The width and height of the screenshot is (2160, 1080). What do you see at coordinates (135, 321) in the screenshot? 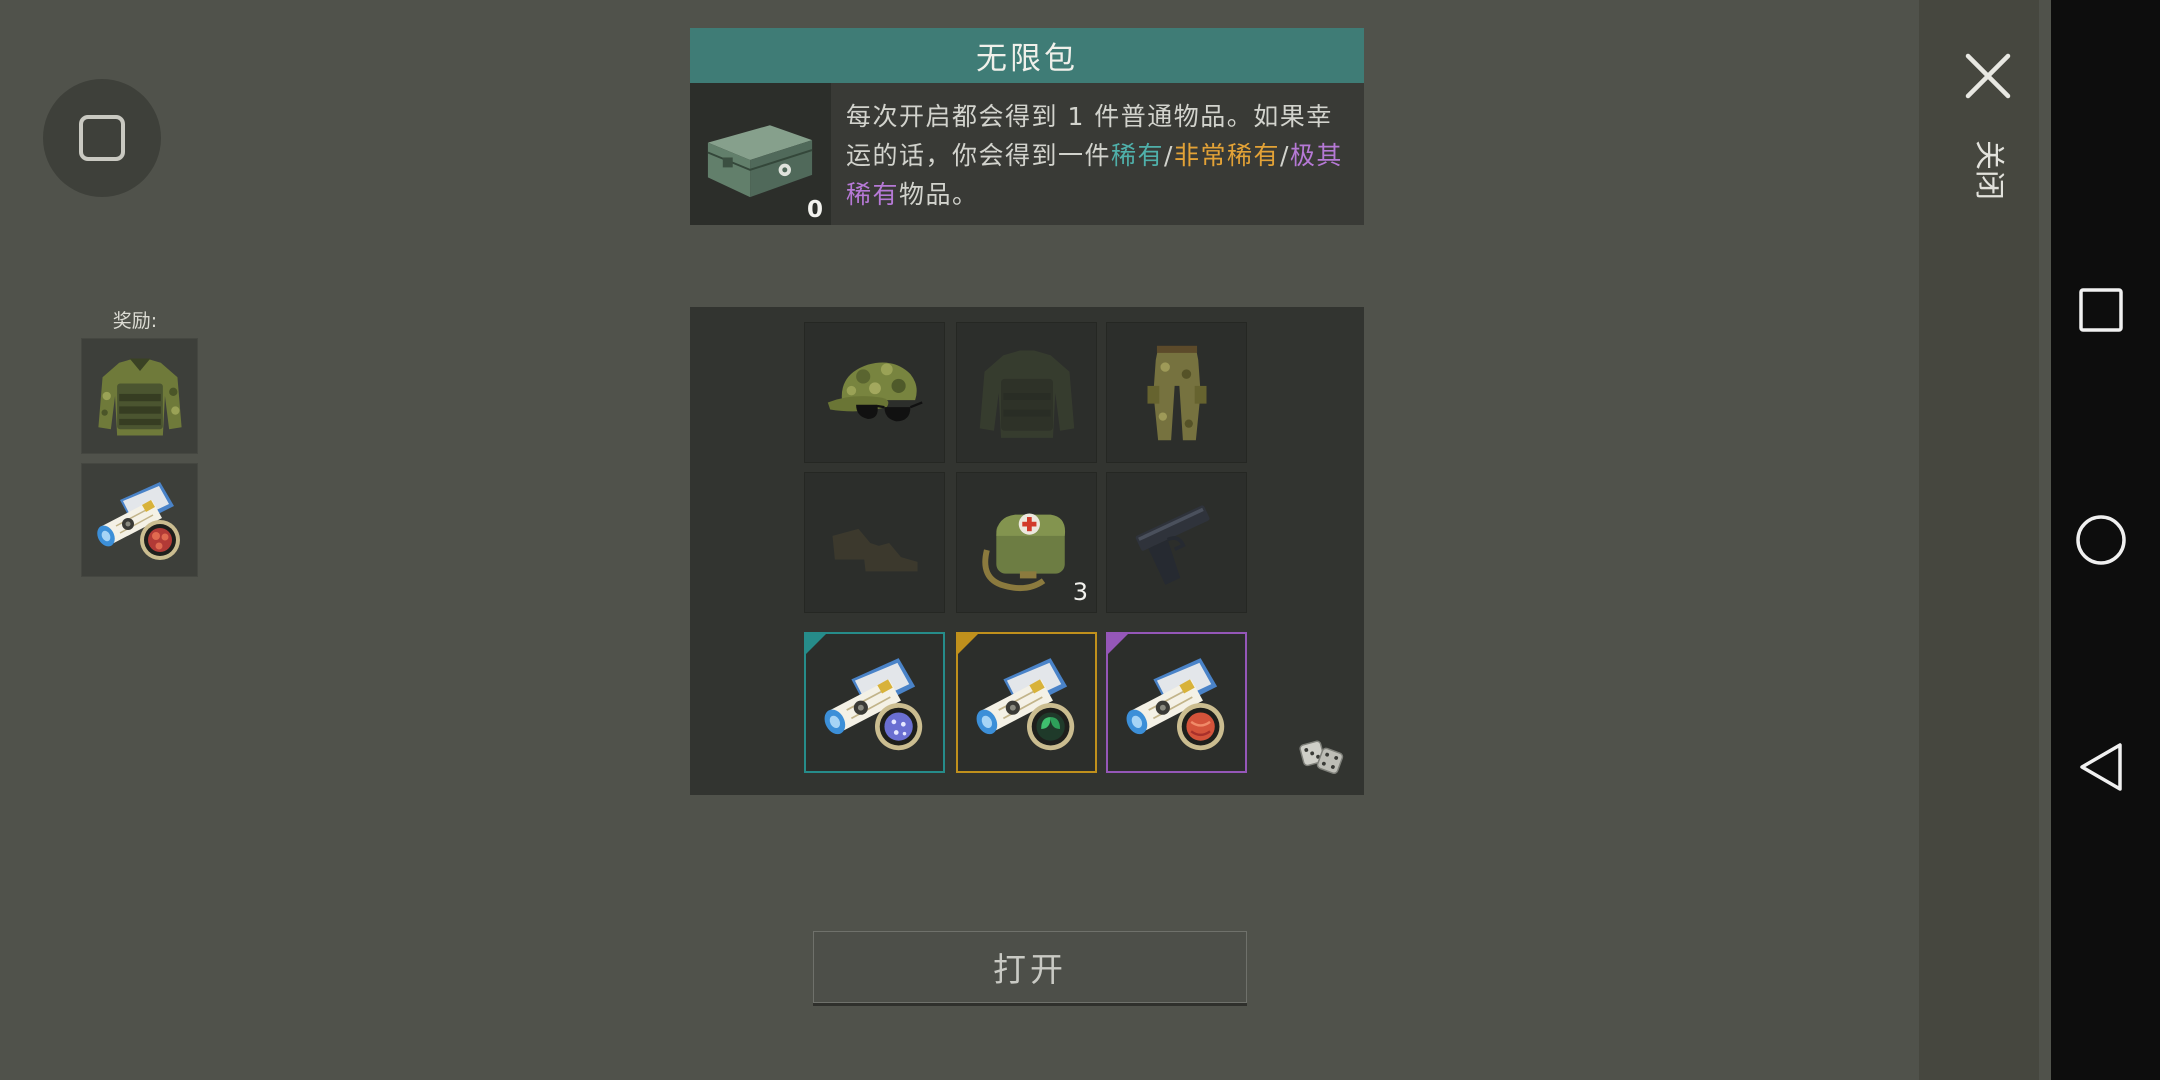
I see `rewards-label: 奖励:` at bounding box center [135, 321].